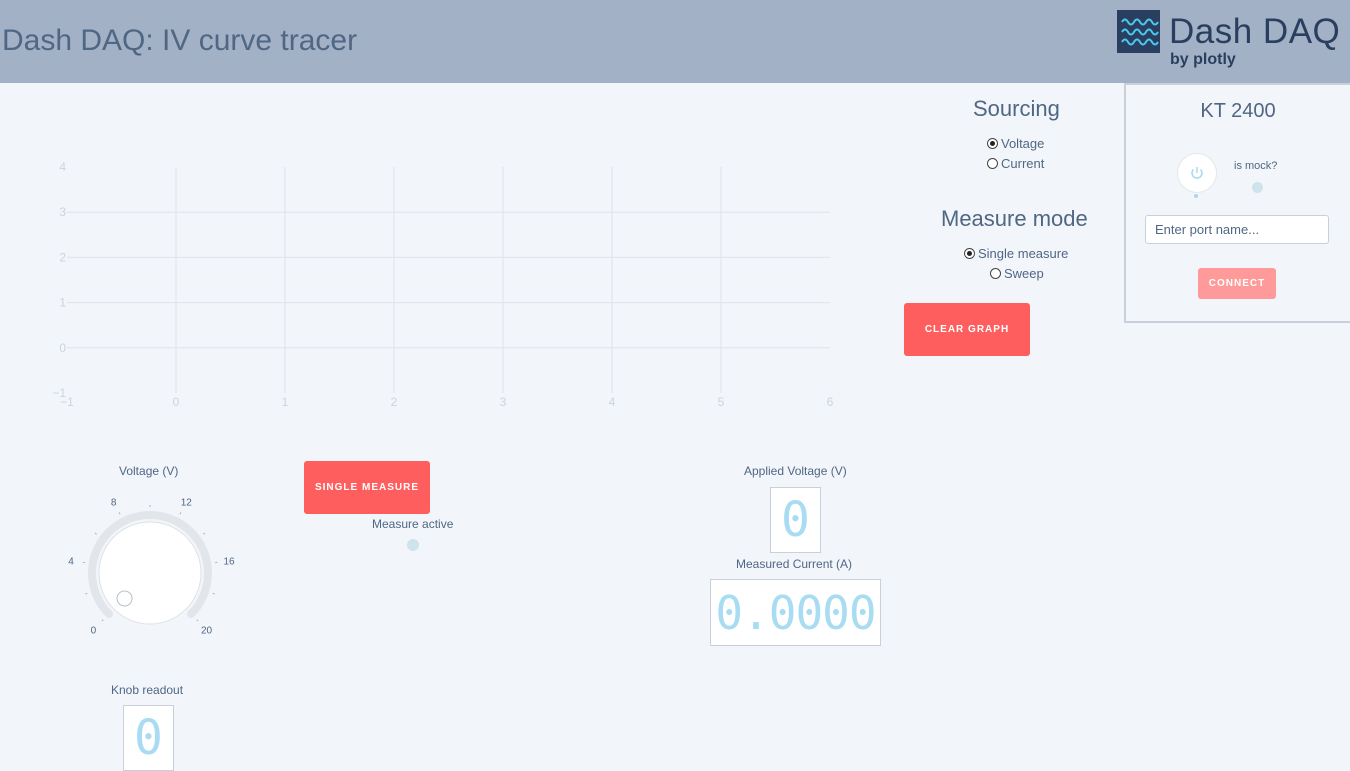 The image size is (1350, 771). I want to click on knob-dial, so click(150, 573).